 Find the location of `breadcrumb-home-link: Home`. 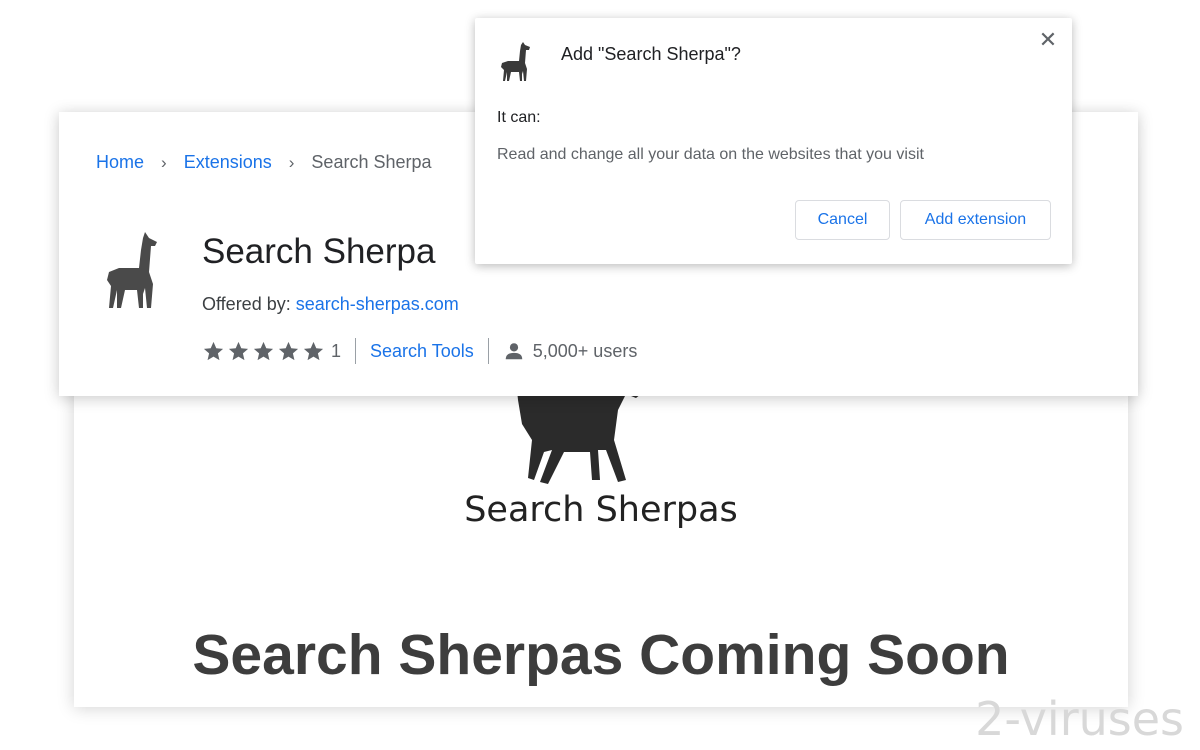

breadcrumb-home-link: Home is located at coordinates (120, 162).